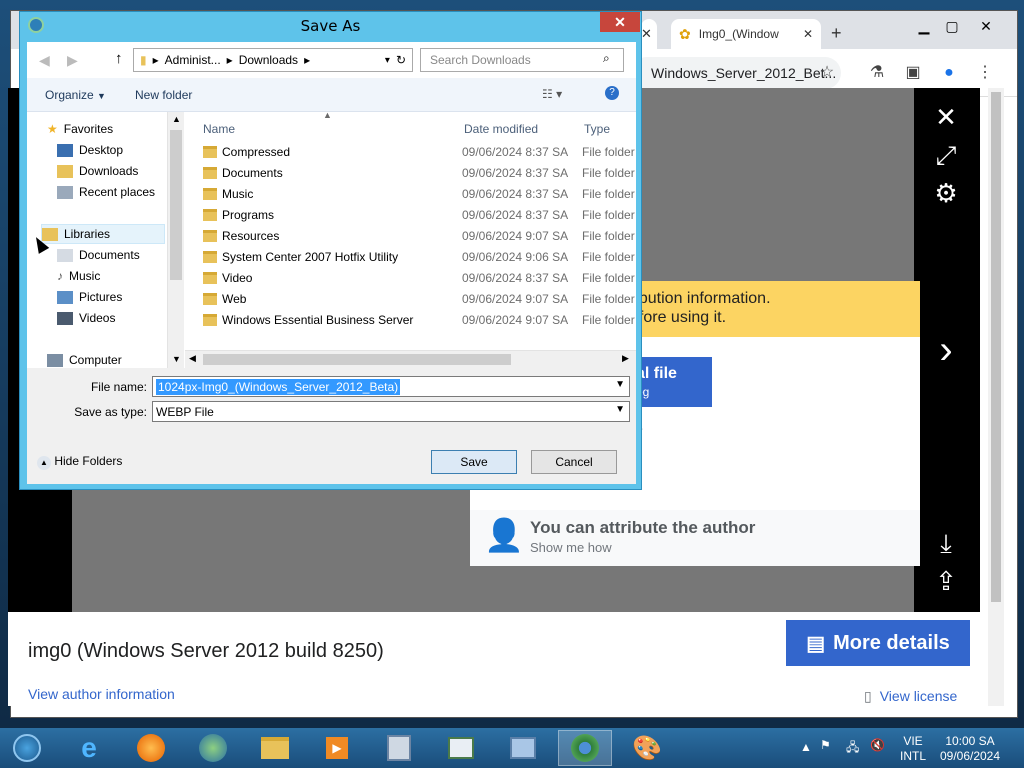 This screenshot has width=1024, height=768. What do you see at coordinates (44, 60) in the screenshot?
I see `back-icon: ◀` at bounding box center [44, 60].